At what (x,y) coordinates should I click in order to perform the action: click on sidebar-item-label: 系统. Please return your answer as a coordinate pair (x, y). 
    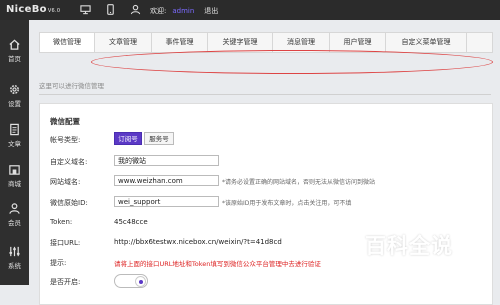
    Looking at the image, I should click on (14, 266).